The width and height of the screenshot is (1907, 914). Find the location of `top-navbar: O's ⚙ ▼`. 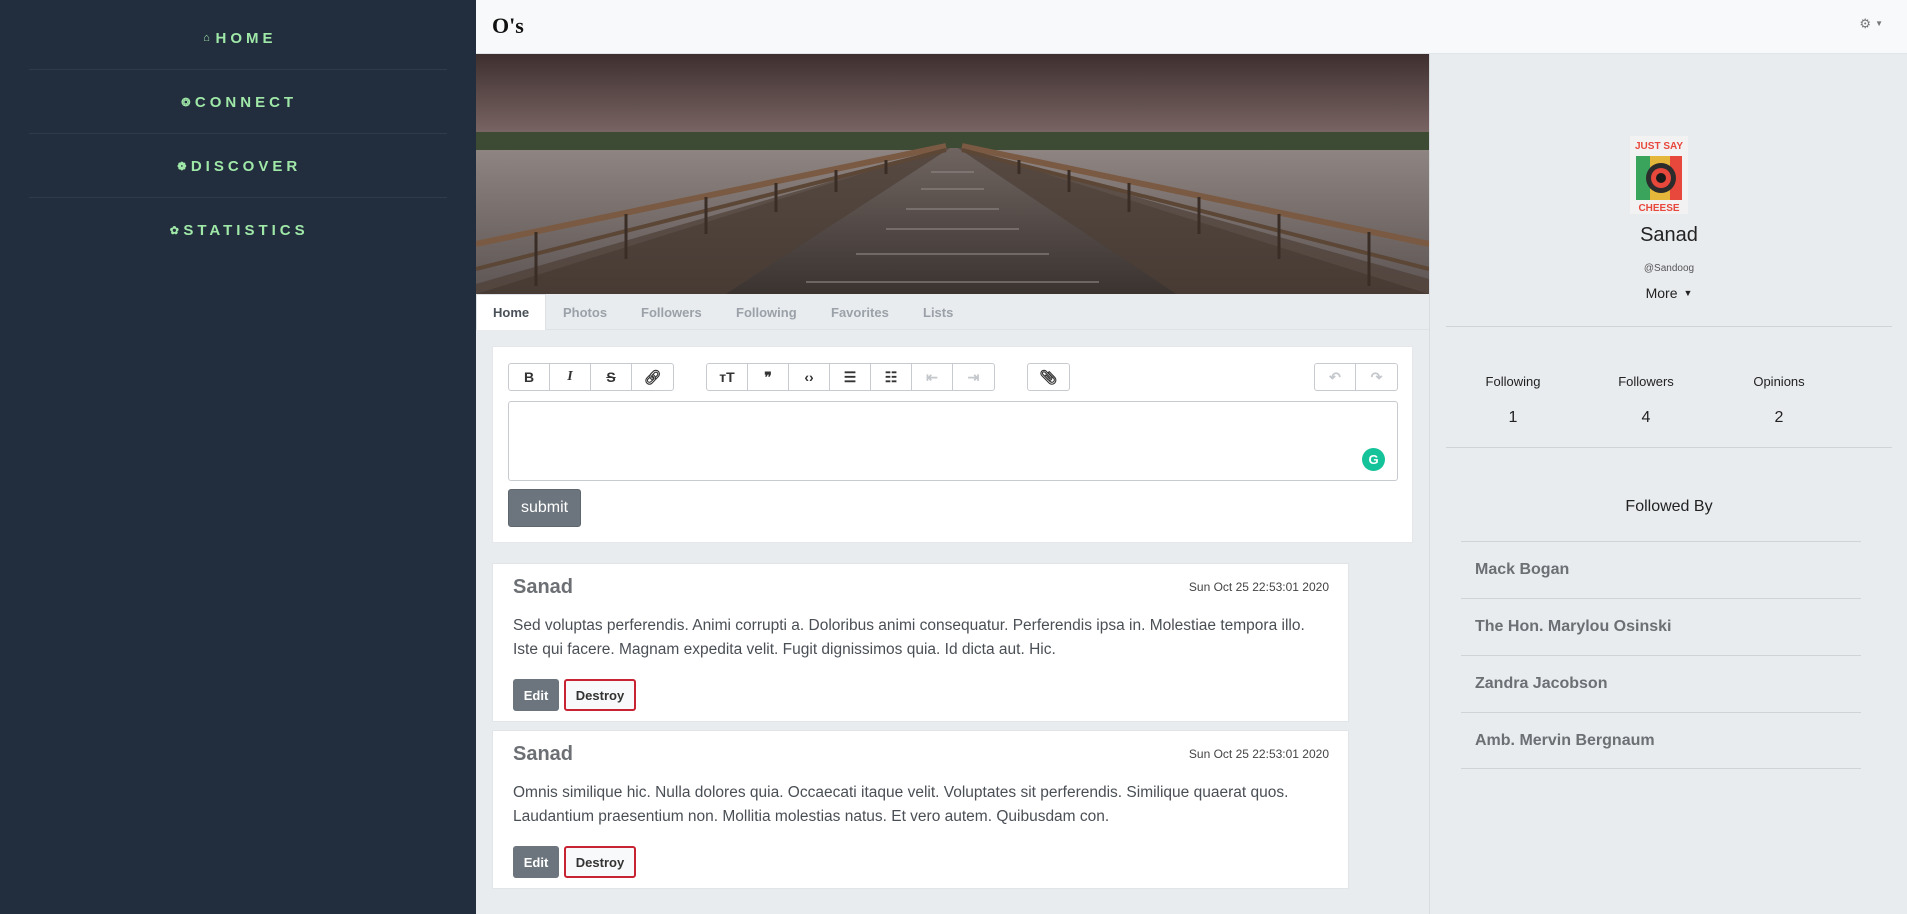

top-navbar: O's ⚙ ▼ is located at coordinates (1191, 27).